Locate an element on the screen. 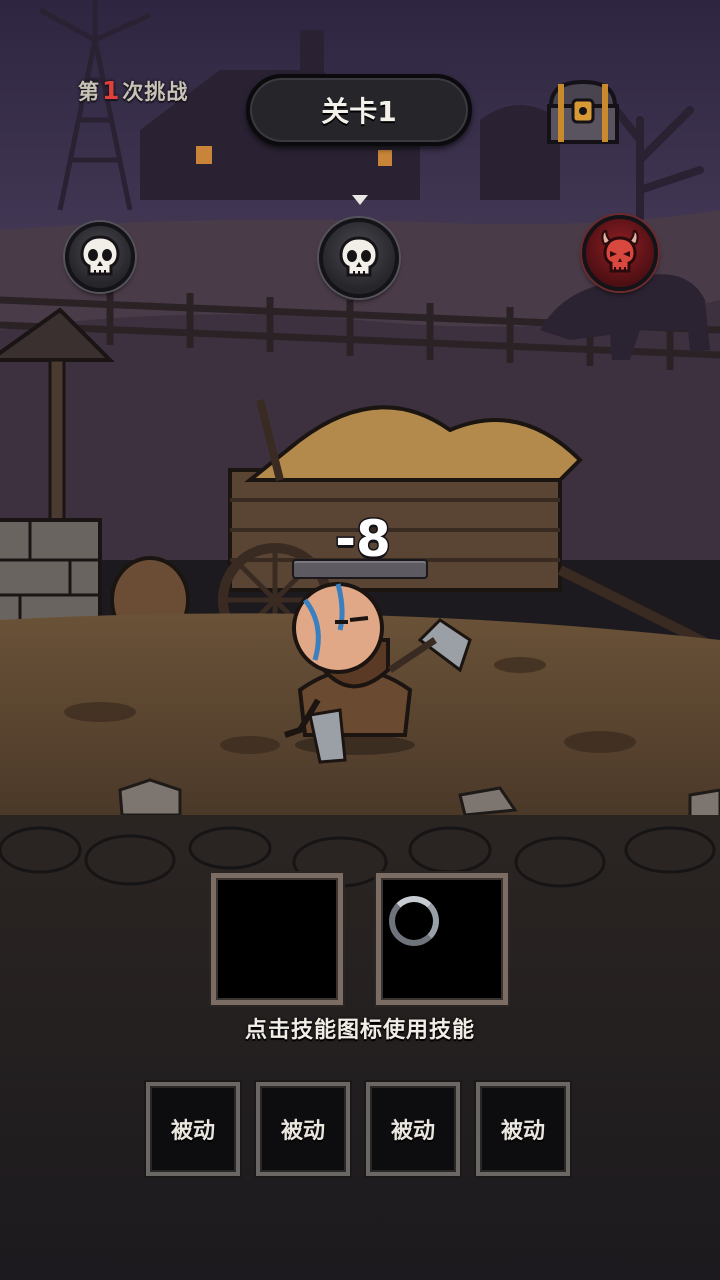 The width and height of the screenshot is (720, 1280). current-stage-marker-icon is located at coordinates (360, 200).